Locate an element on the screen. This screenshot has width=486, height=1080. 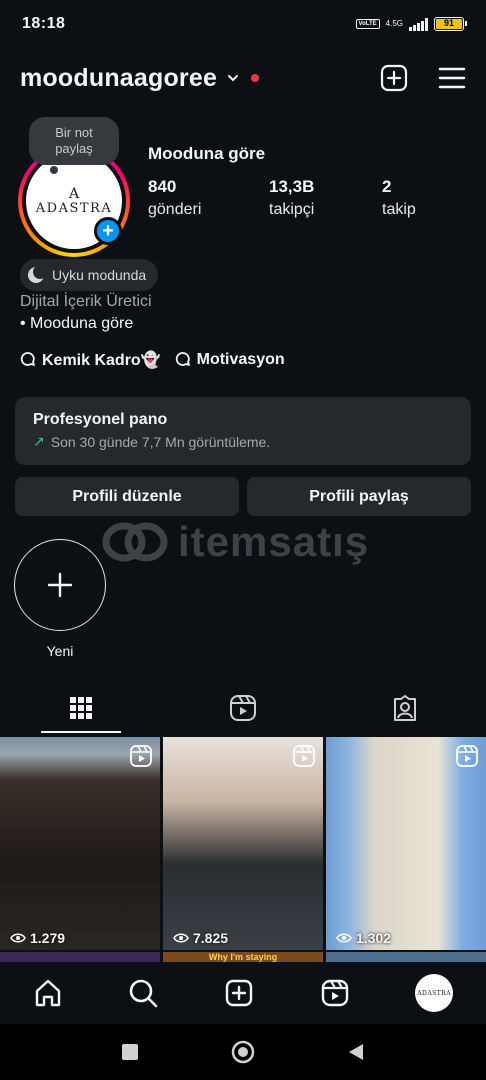
view-count: 1.279 is located at coordinates (48, 938).